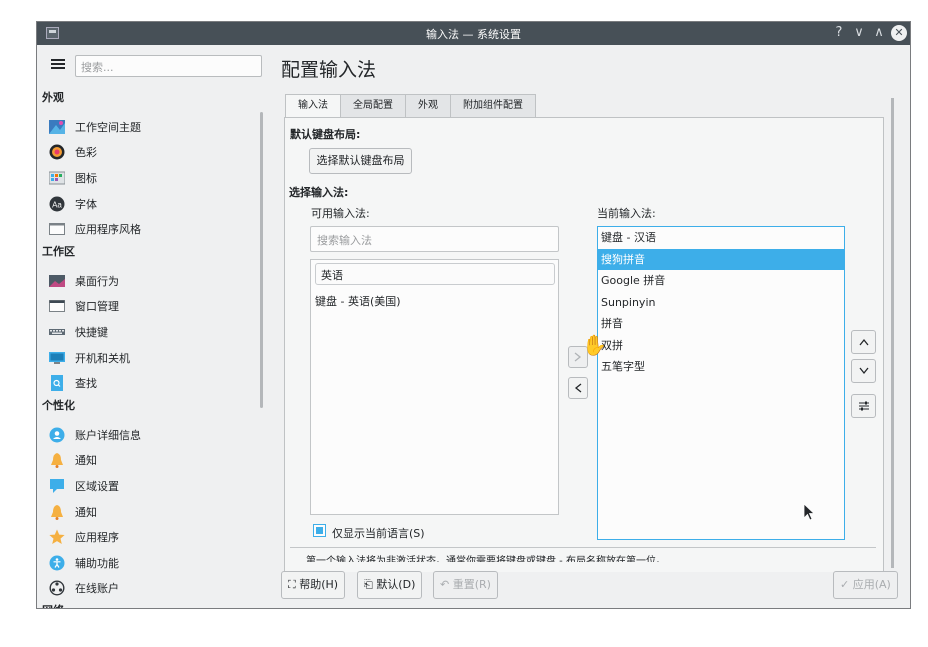 This screenshot has width=928, height=647. Describe the element at coordinates (57, 152) in the screenshot. I see `colors-icon` at that location.